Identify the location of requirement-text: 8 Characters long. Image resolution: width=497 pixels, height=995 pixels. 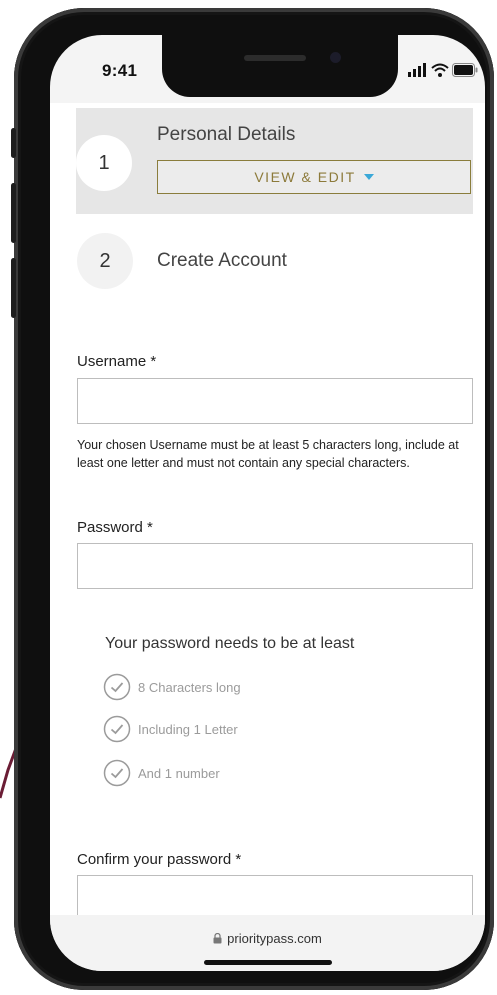
(189, 687).